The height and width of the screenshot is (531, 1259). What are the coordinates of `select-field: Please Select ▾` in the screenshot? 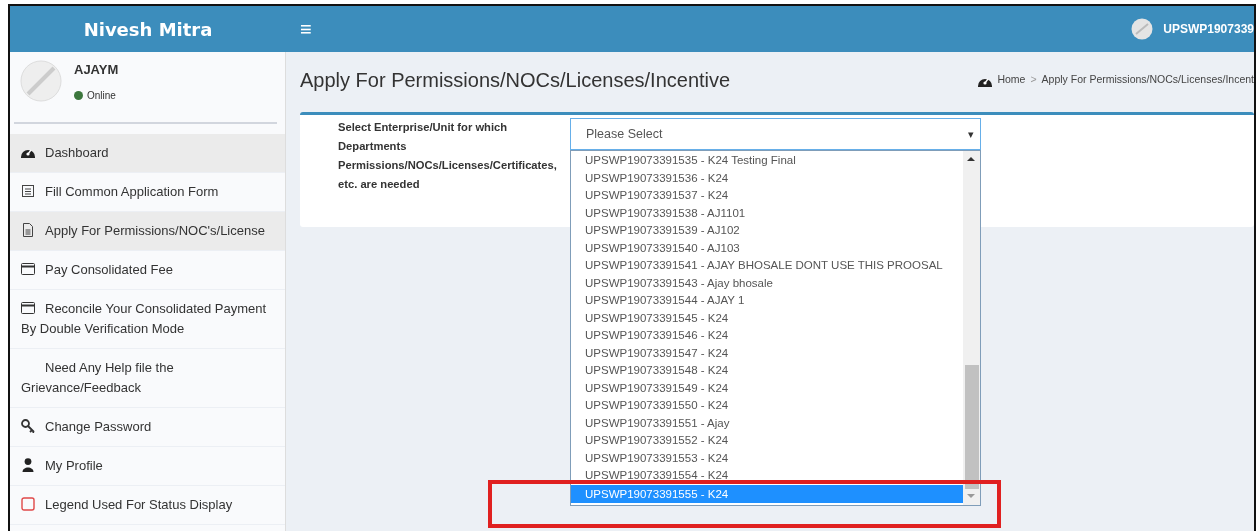 It's located at (775, 134).